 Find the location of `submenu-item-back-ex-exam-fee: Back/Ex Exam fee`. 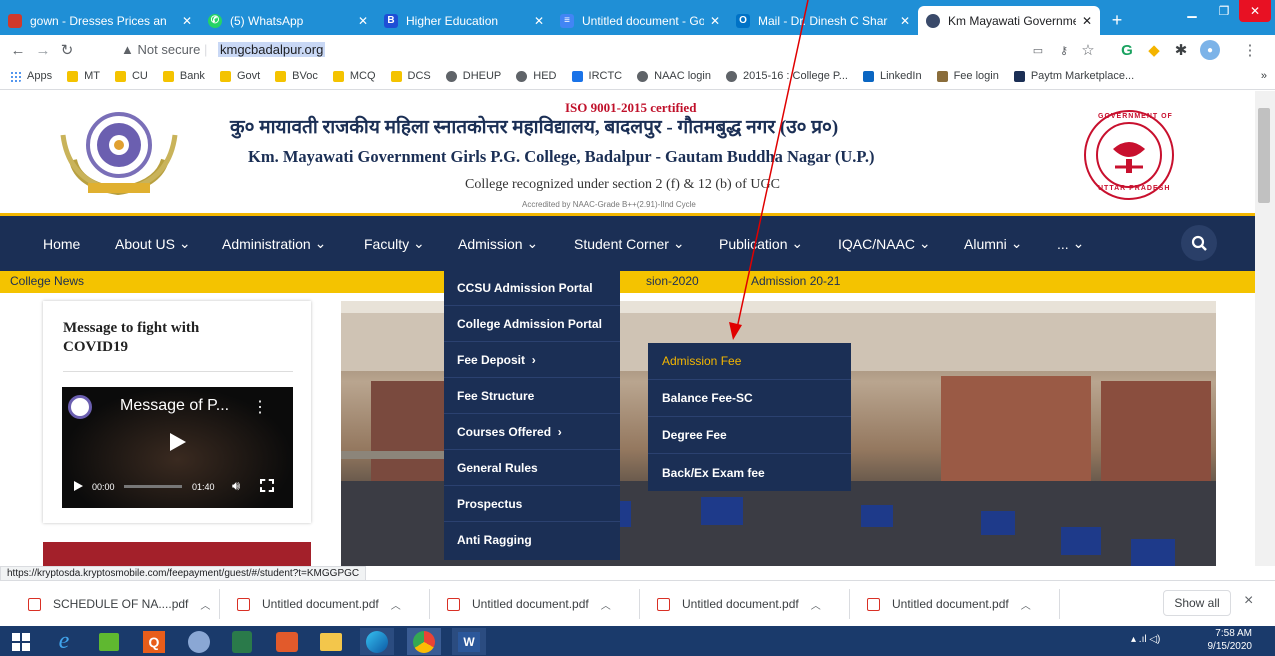

submenu-item-back-ex-exam-fee: Back/Ex Exam fee is located at coordinates (749, 472).